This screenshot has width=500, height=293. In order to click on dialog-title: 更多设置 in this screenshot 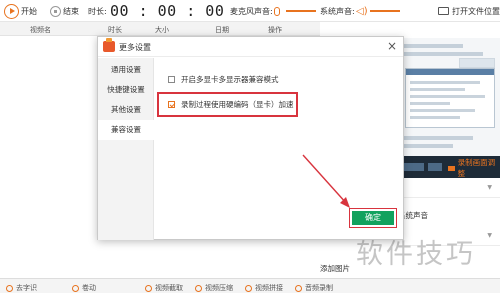, I will do `click(135, 47)`.